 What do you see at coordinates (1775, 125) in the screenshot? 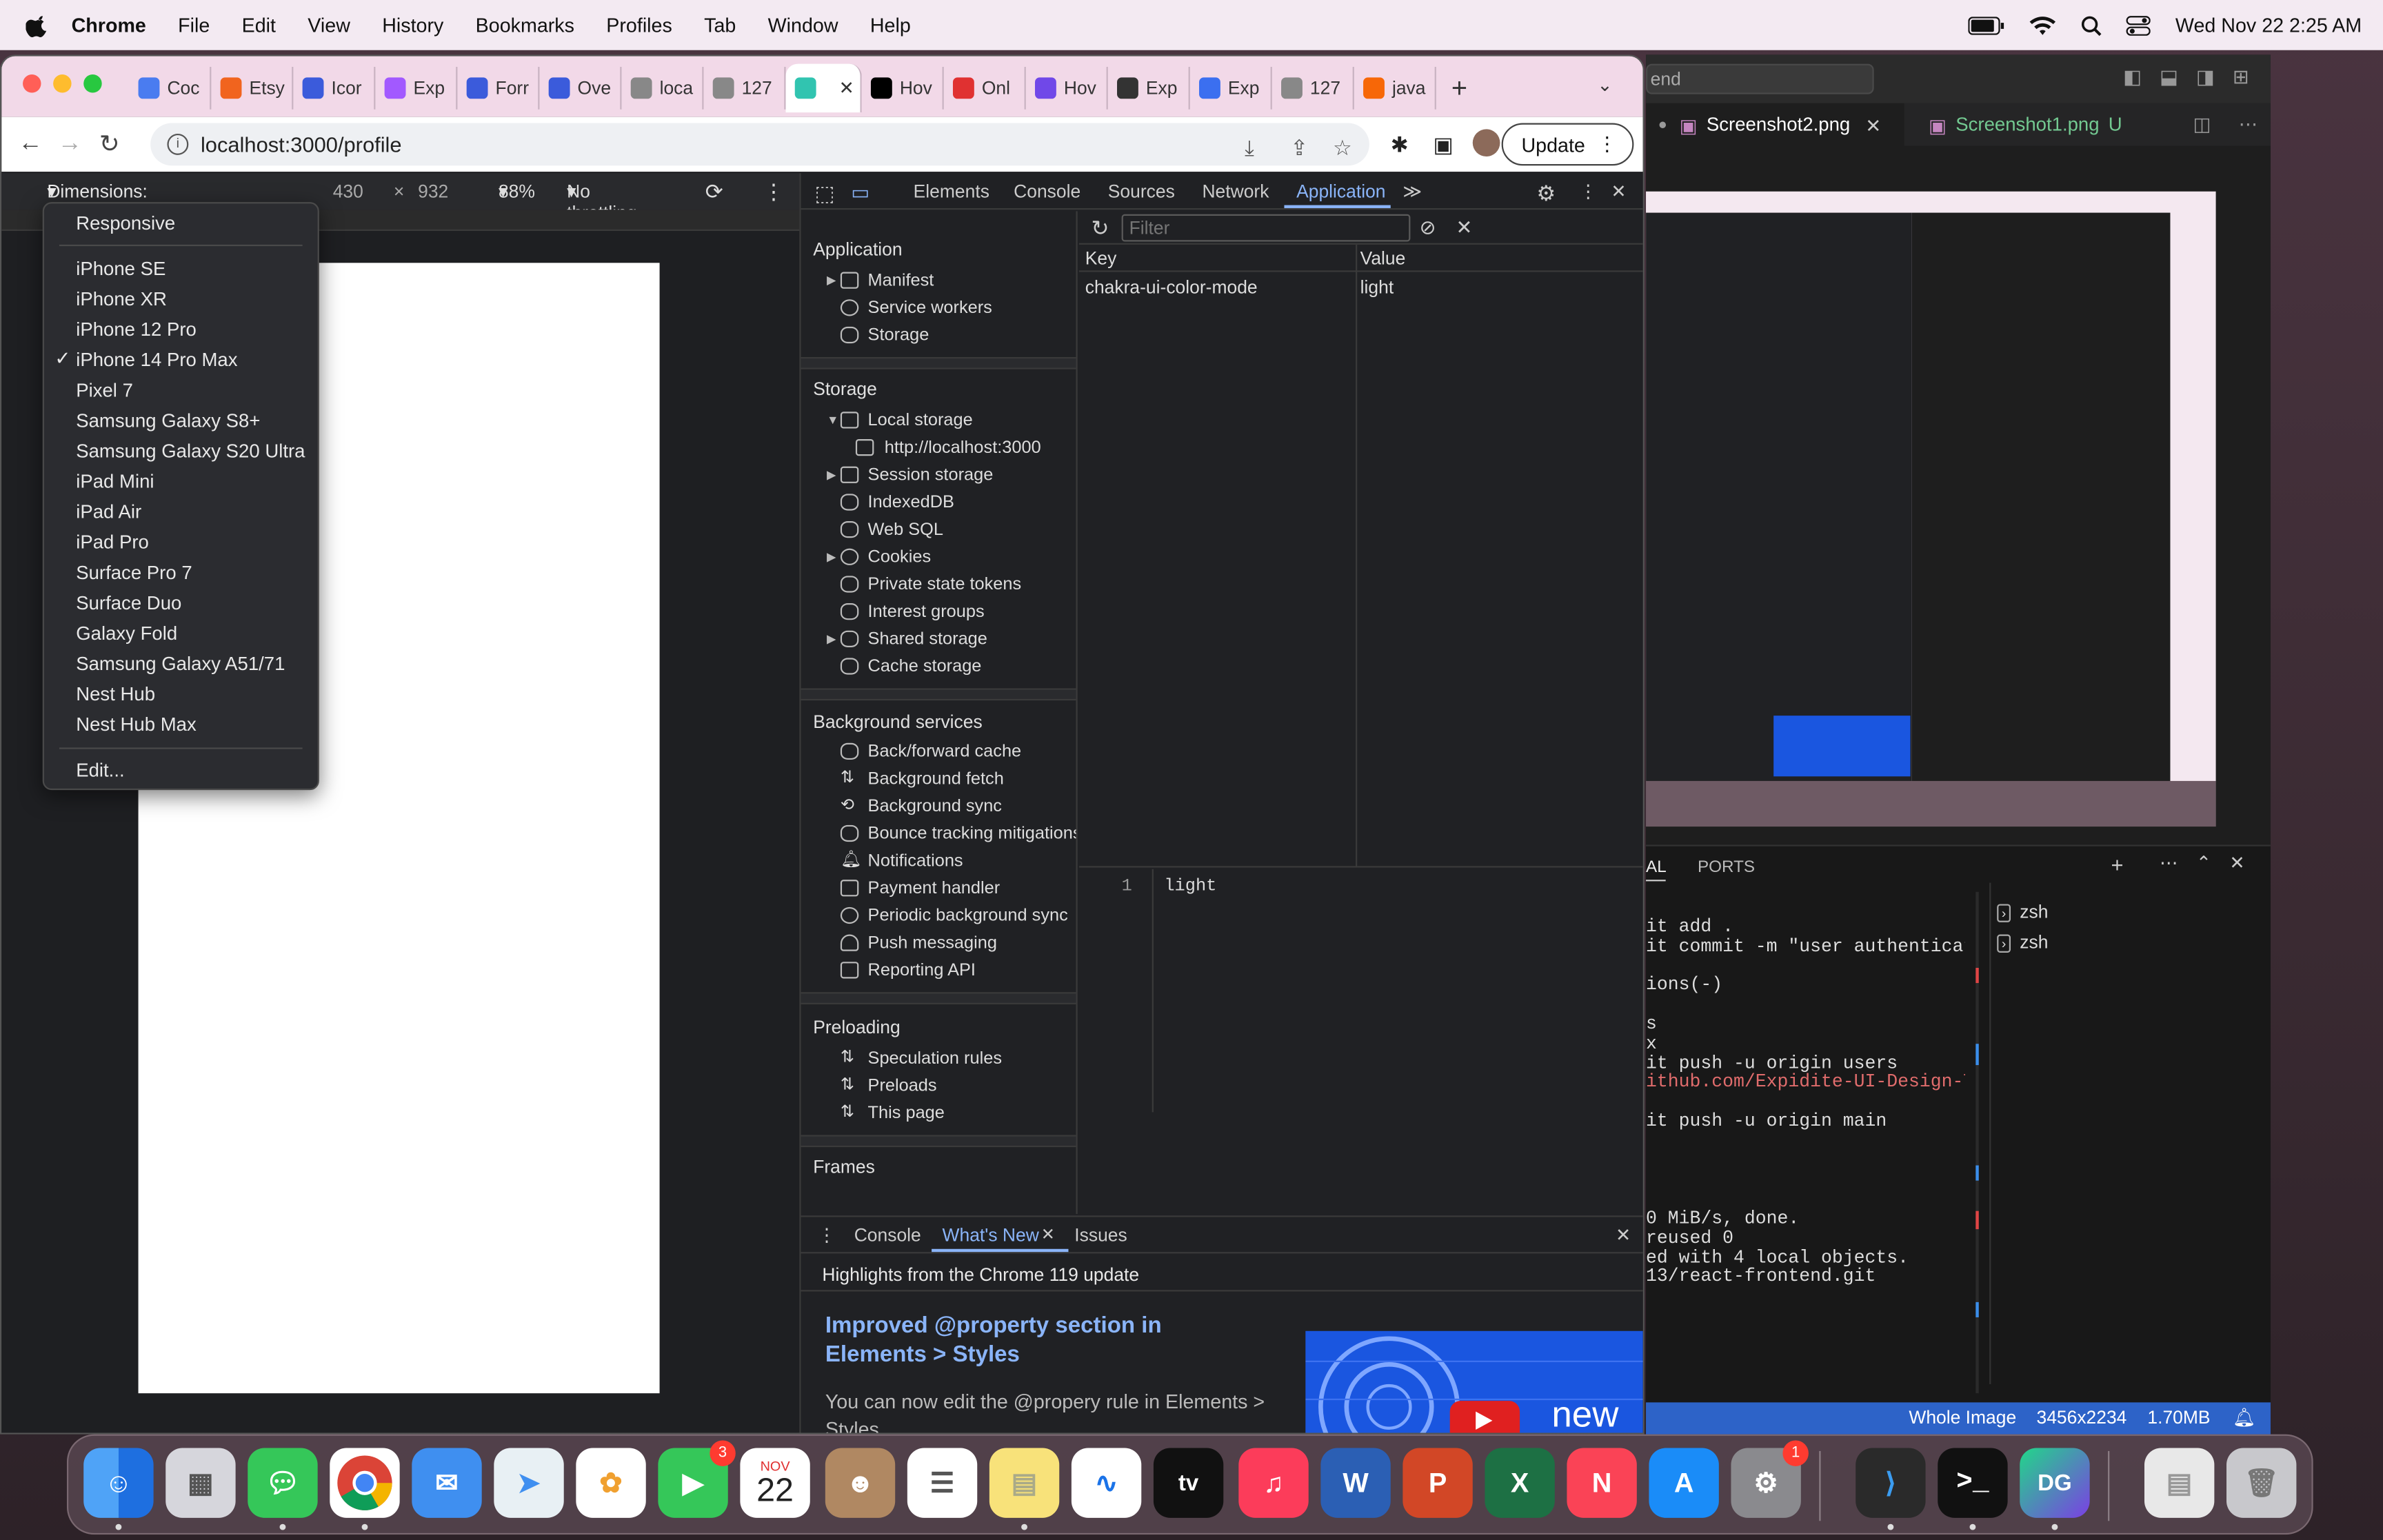
I see `editor-tab-screenshot2: ● ▣ Screenshot2.png ✕` at bounding box center [1775, 125].